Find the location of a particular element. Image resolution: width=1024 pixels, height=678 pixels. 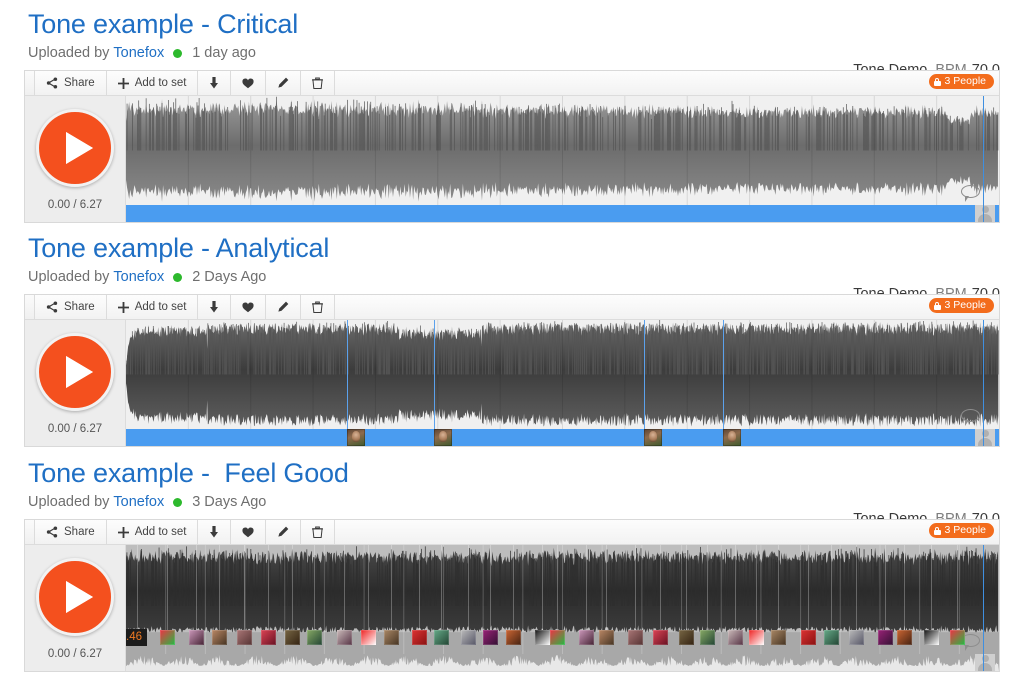

track-title: Tone example - Critical is located at coordinates (514, 24).